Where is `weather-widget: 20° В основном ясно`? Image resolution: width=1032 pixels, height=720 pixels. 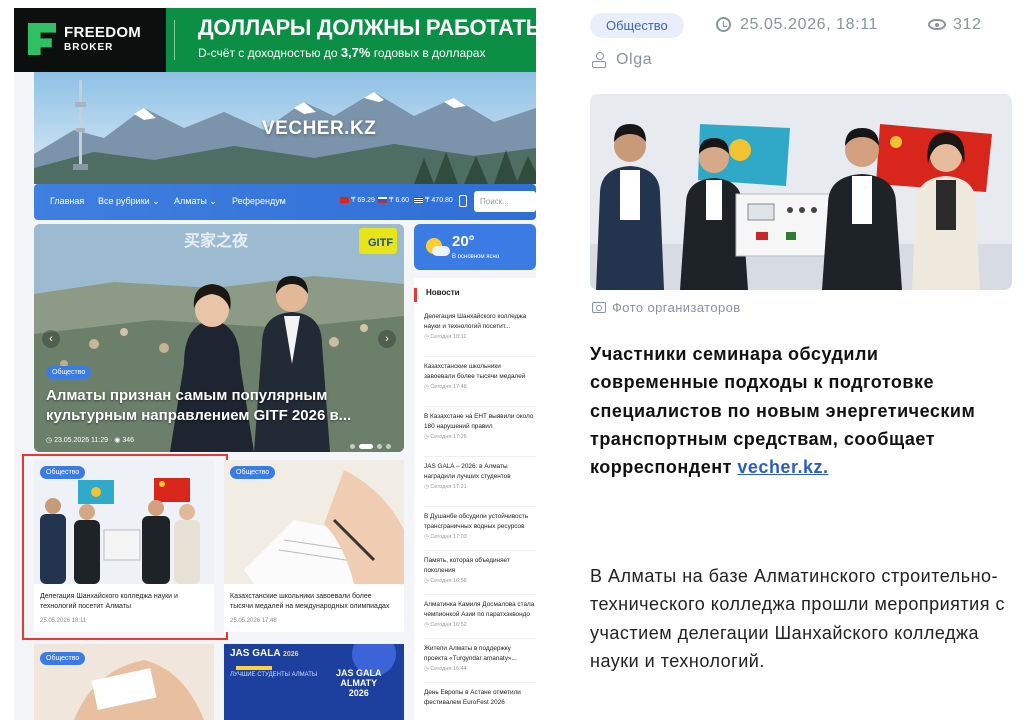 weather-widget: 20° В основном ясно is located at coordinates (475, 247).